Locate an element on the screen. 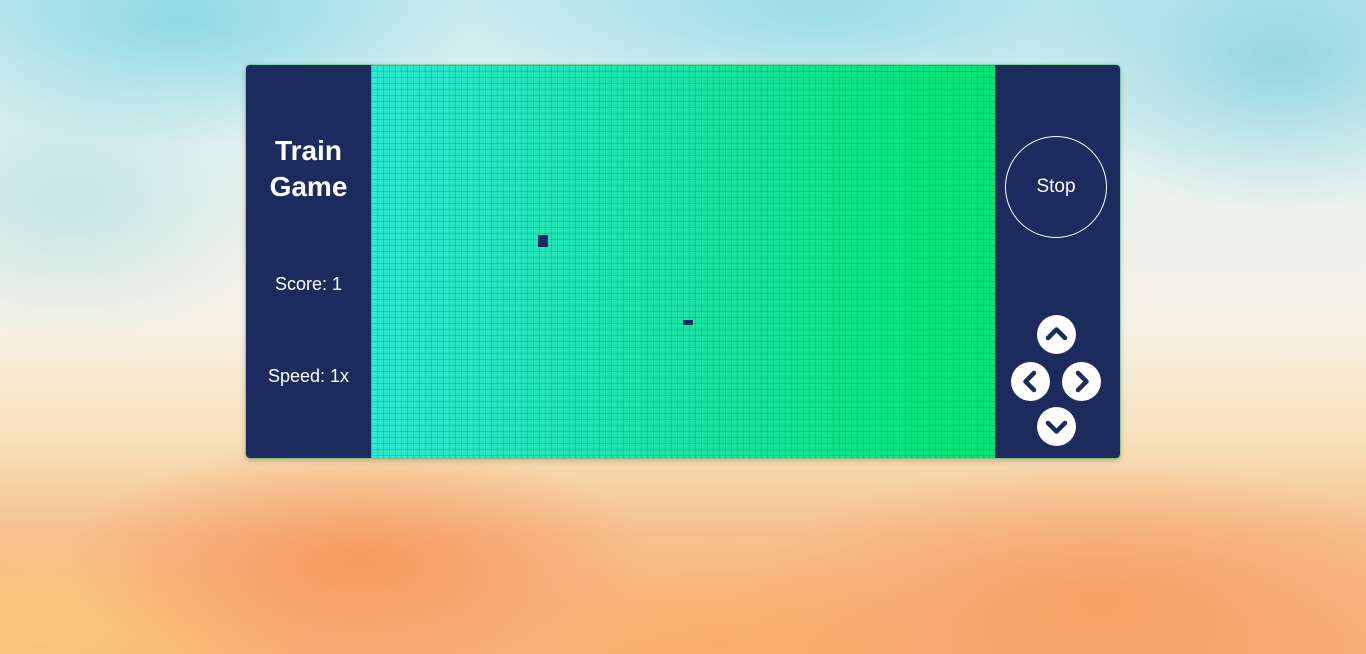 This screenshot has height=654, width=1366. chevron-up-icon is located at coordinates (1056, 334).